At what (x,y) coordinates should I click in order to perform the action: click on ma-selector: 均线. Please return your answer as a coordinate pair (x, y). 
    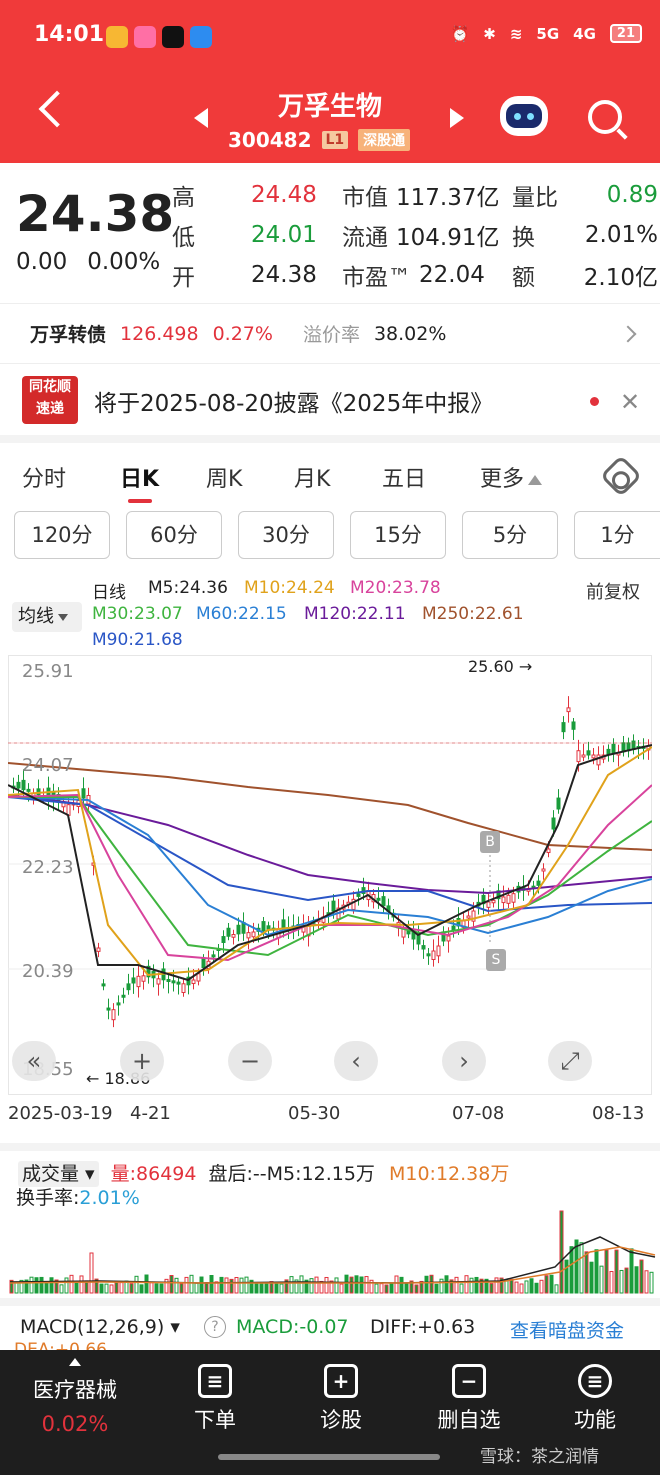
    Looking at the image, I should click on (47, 617).